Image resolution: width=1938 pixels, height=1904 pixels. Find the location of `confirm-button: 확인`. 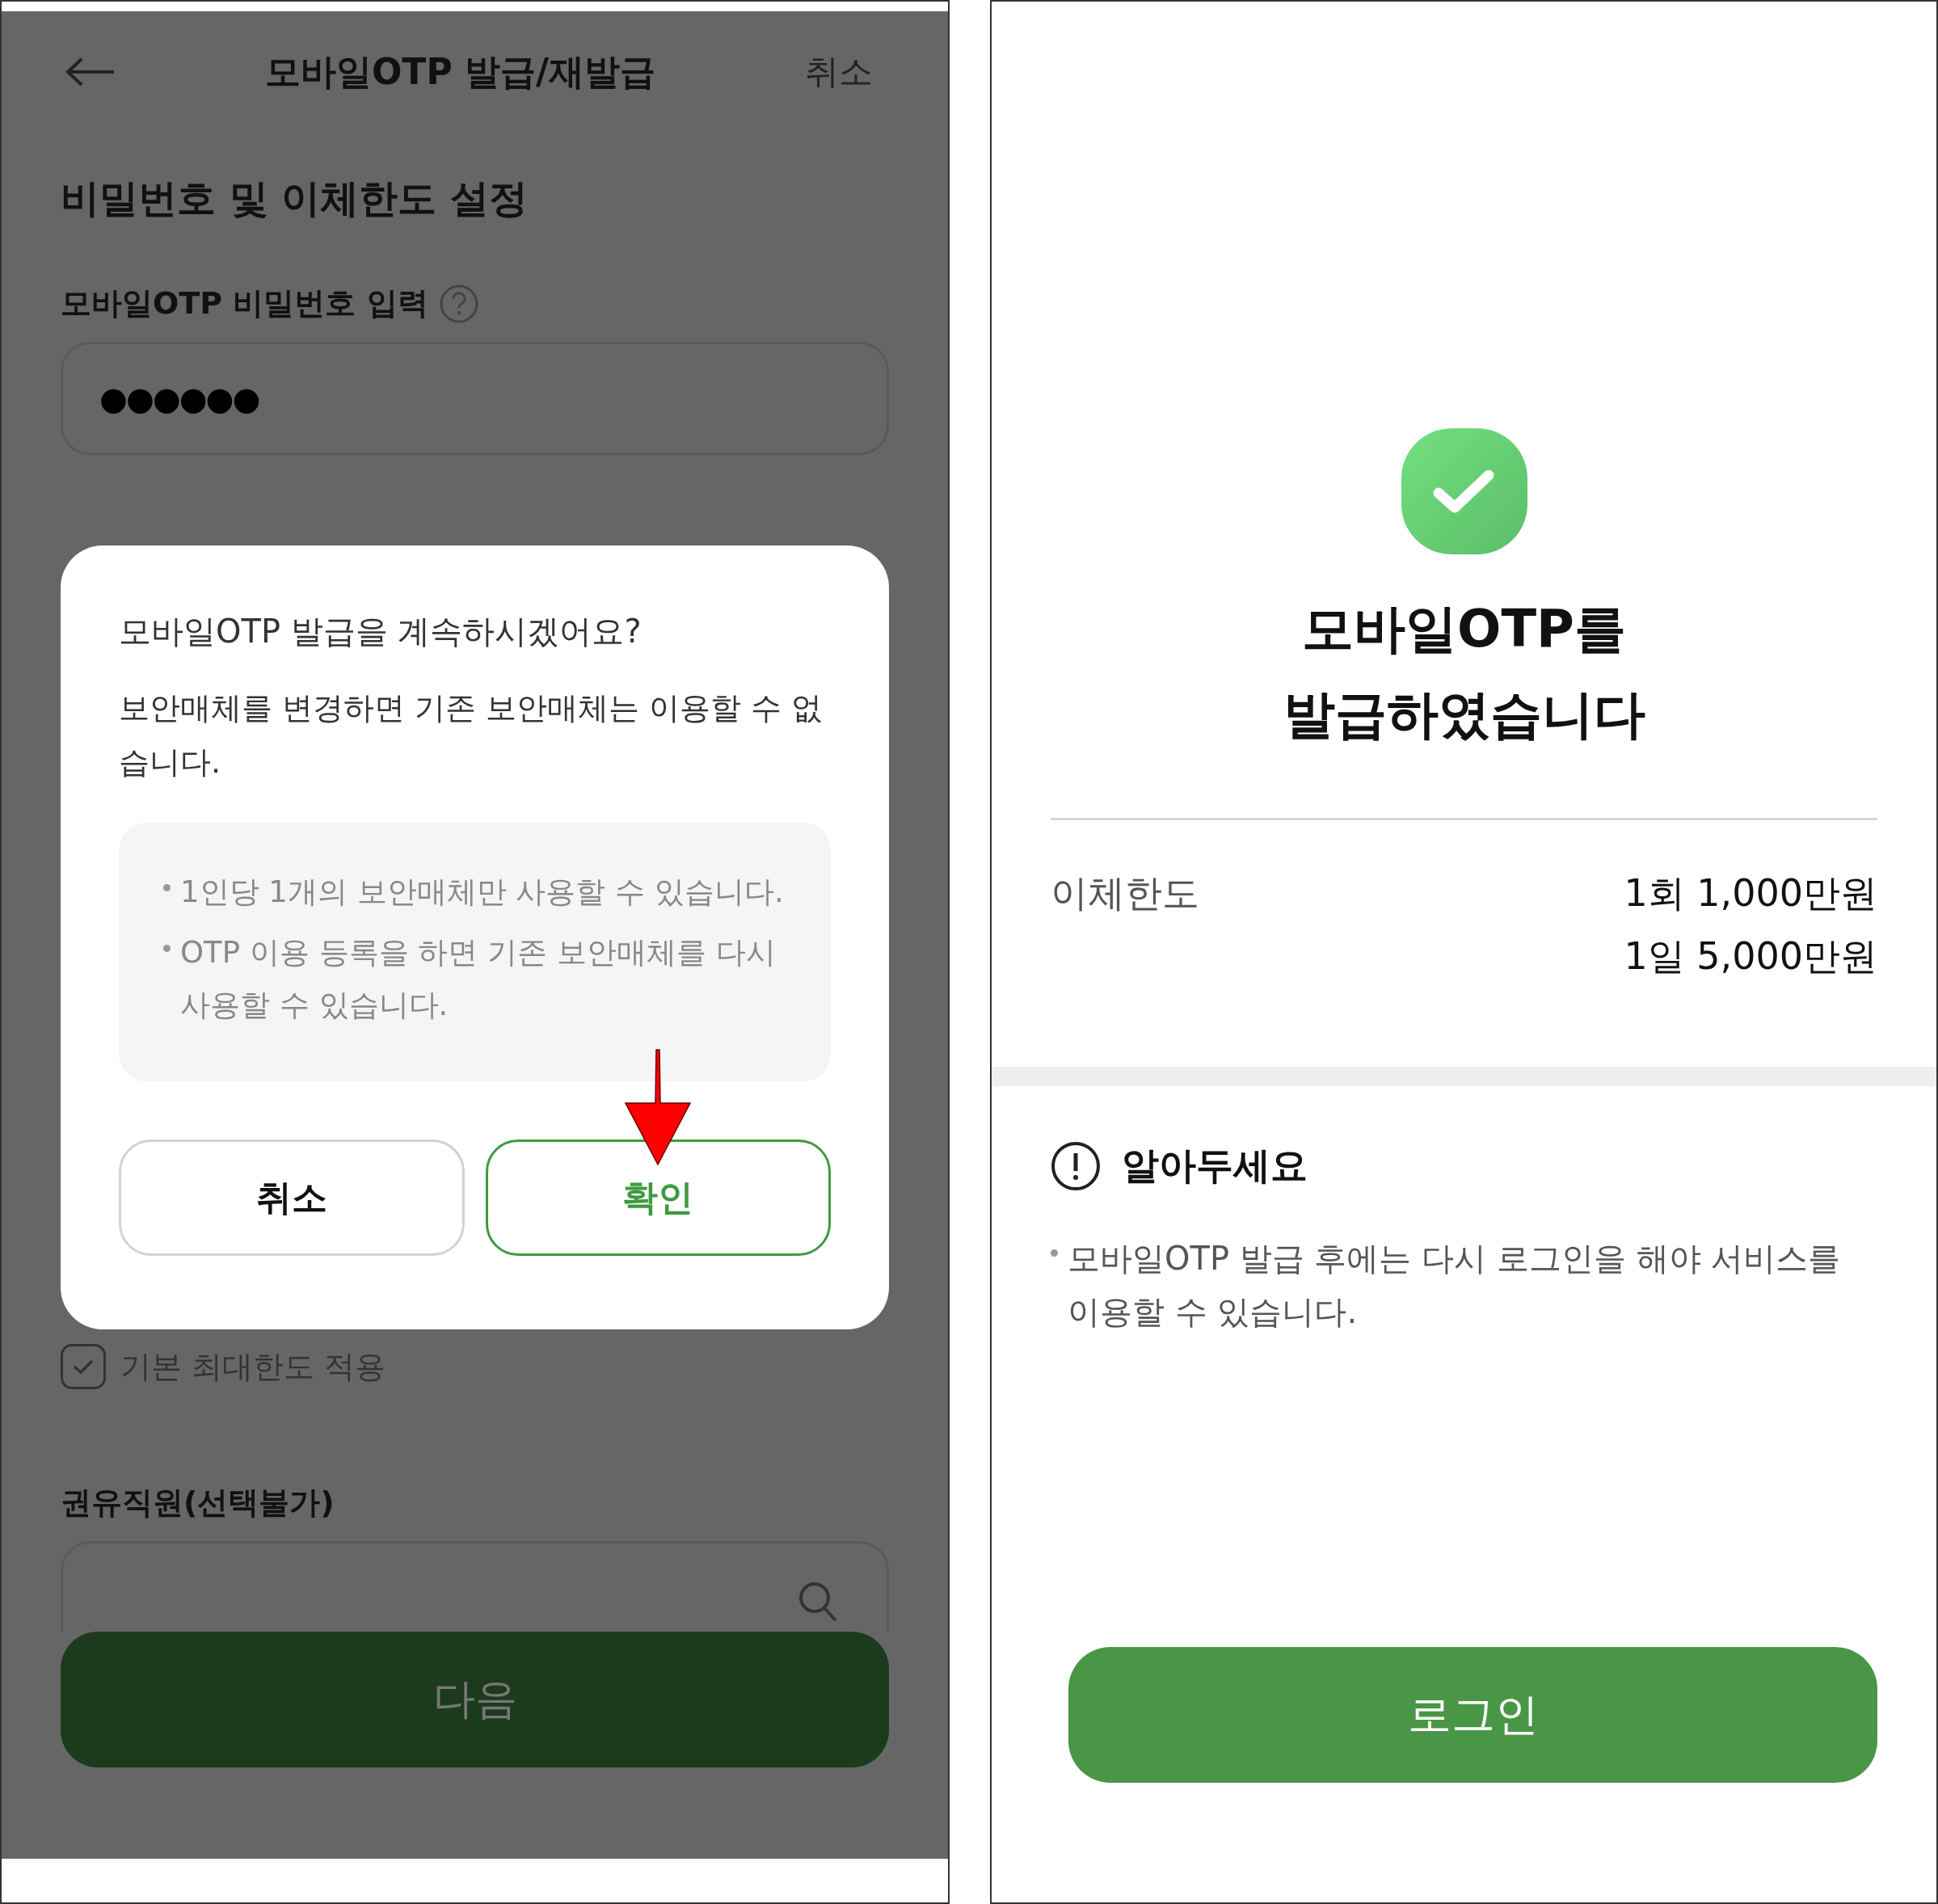

confirm-button: 확인 is located at coordinates (658, 1197).